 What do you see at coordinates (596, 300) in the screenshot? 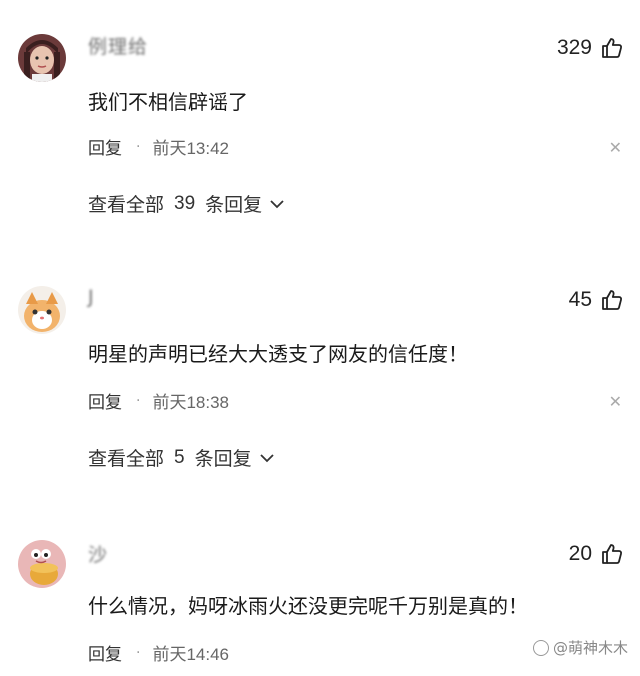
I see `like-button: 45` at bounding box center [596, 300].